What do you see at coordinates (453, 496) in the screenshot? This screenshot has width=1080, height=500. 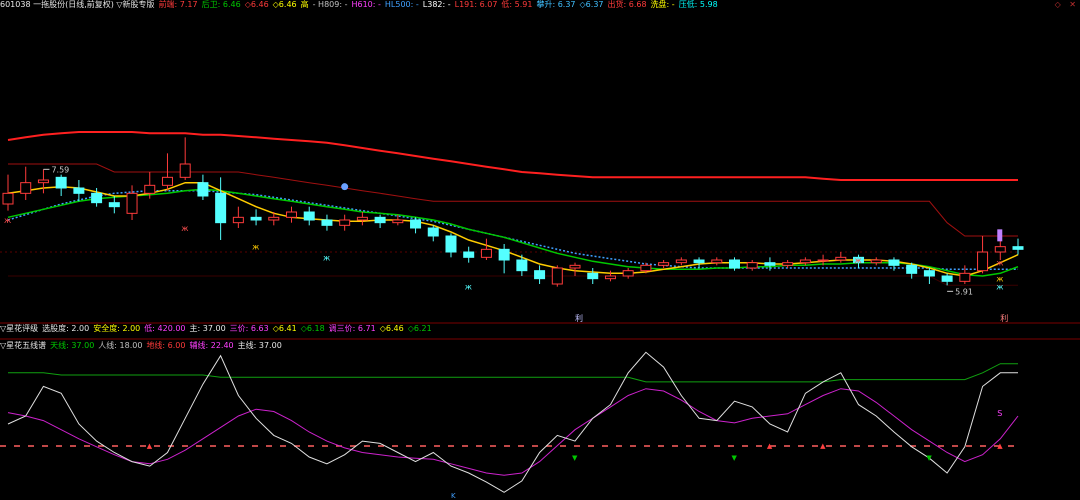 I see `oscillator-k-label: K` at bounding box center [453, 496].